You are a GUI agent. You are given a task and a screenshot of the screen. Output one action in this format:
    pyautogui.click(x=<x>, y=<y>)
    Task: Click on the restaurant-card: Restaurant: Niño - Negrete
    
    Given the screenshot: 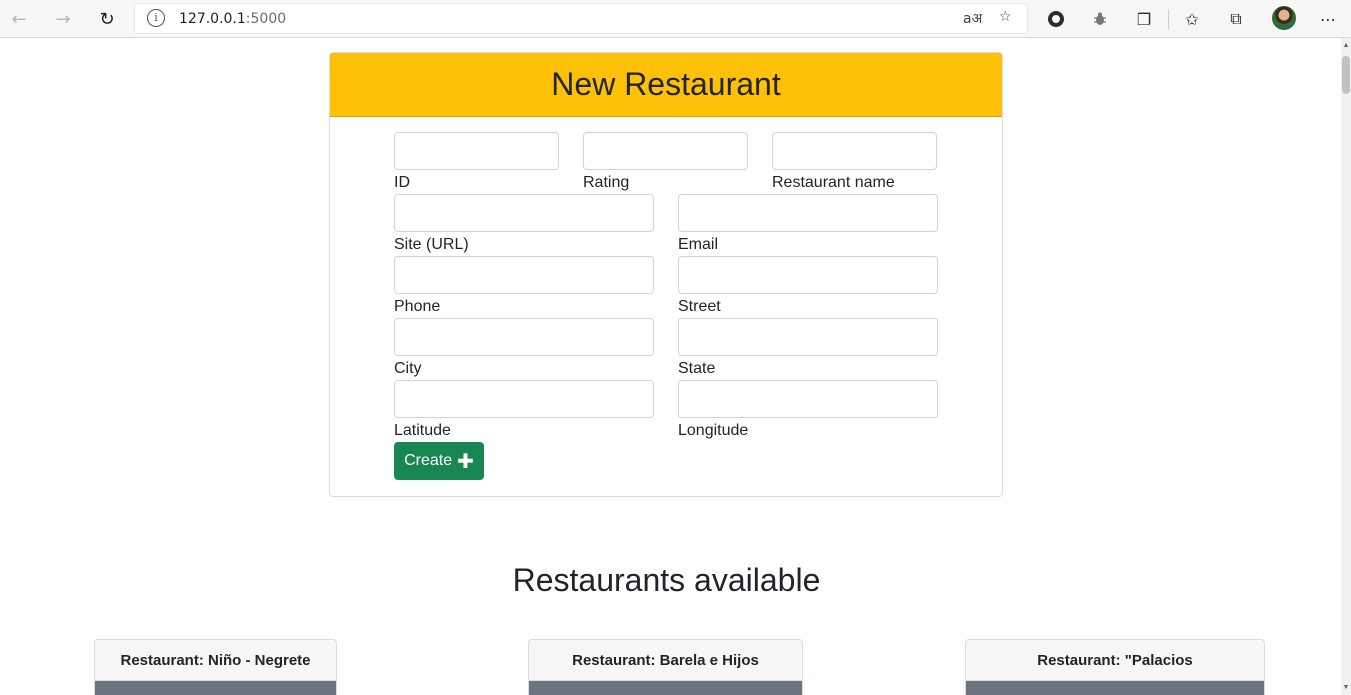 What is the action you would take?
    pyautogui.click(x=215, y=667)
    